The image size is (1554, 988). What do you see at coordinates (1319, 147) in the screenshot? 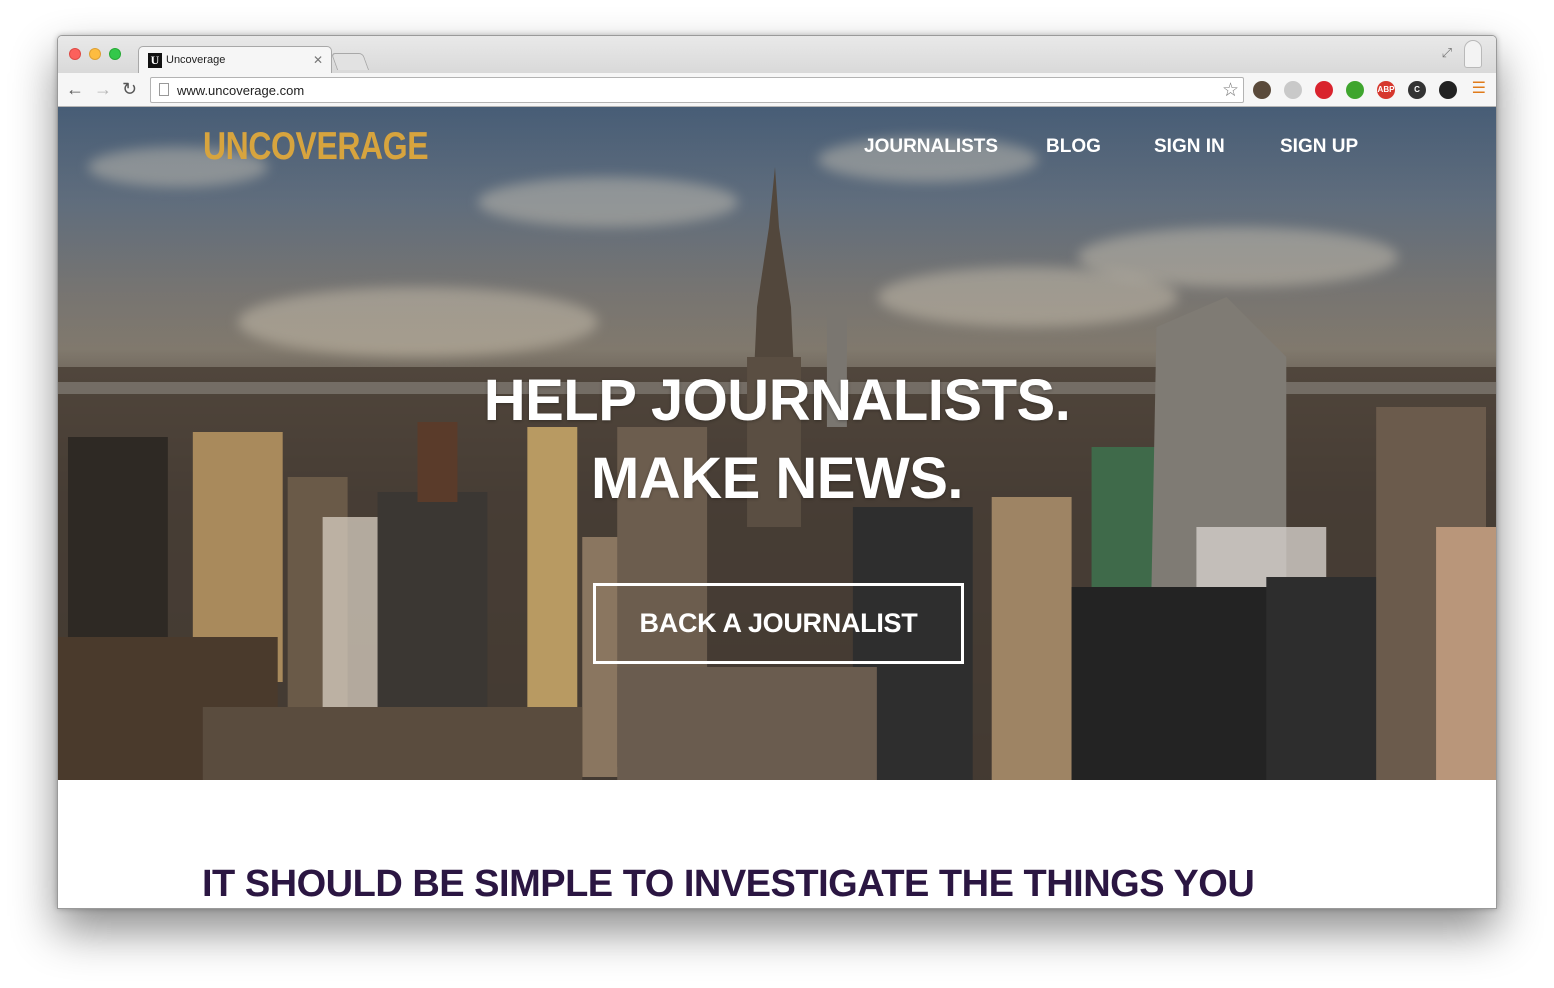
I see `nav-sign-up-link: SIGN UP` at bounding box center [1319, 147].